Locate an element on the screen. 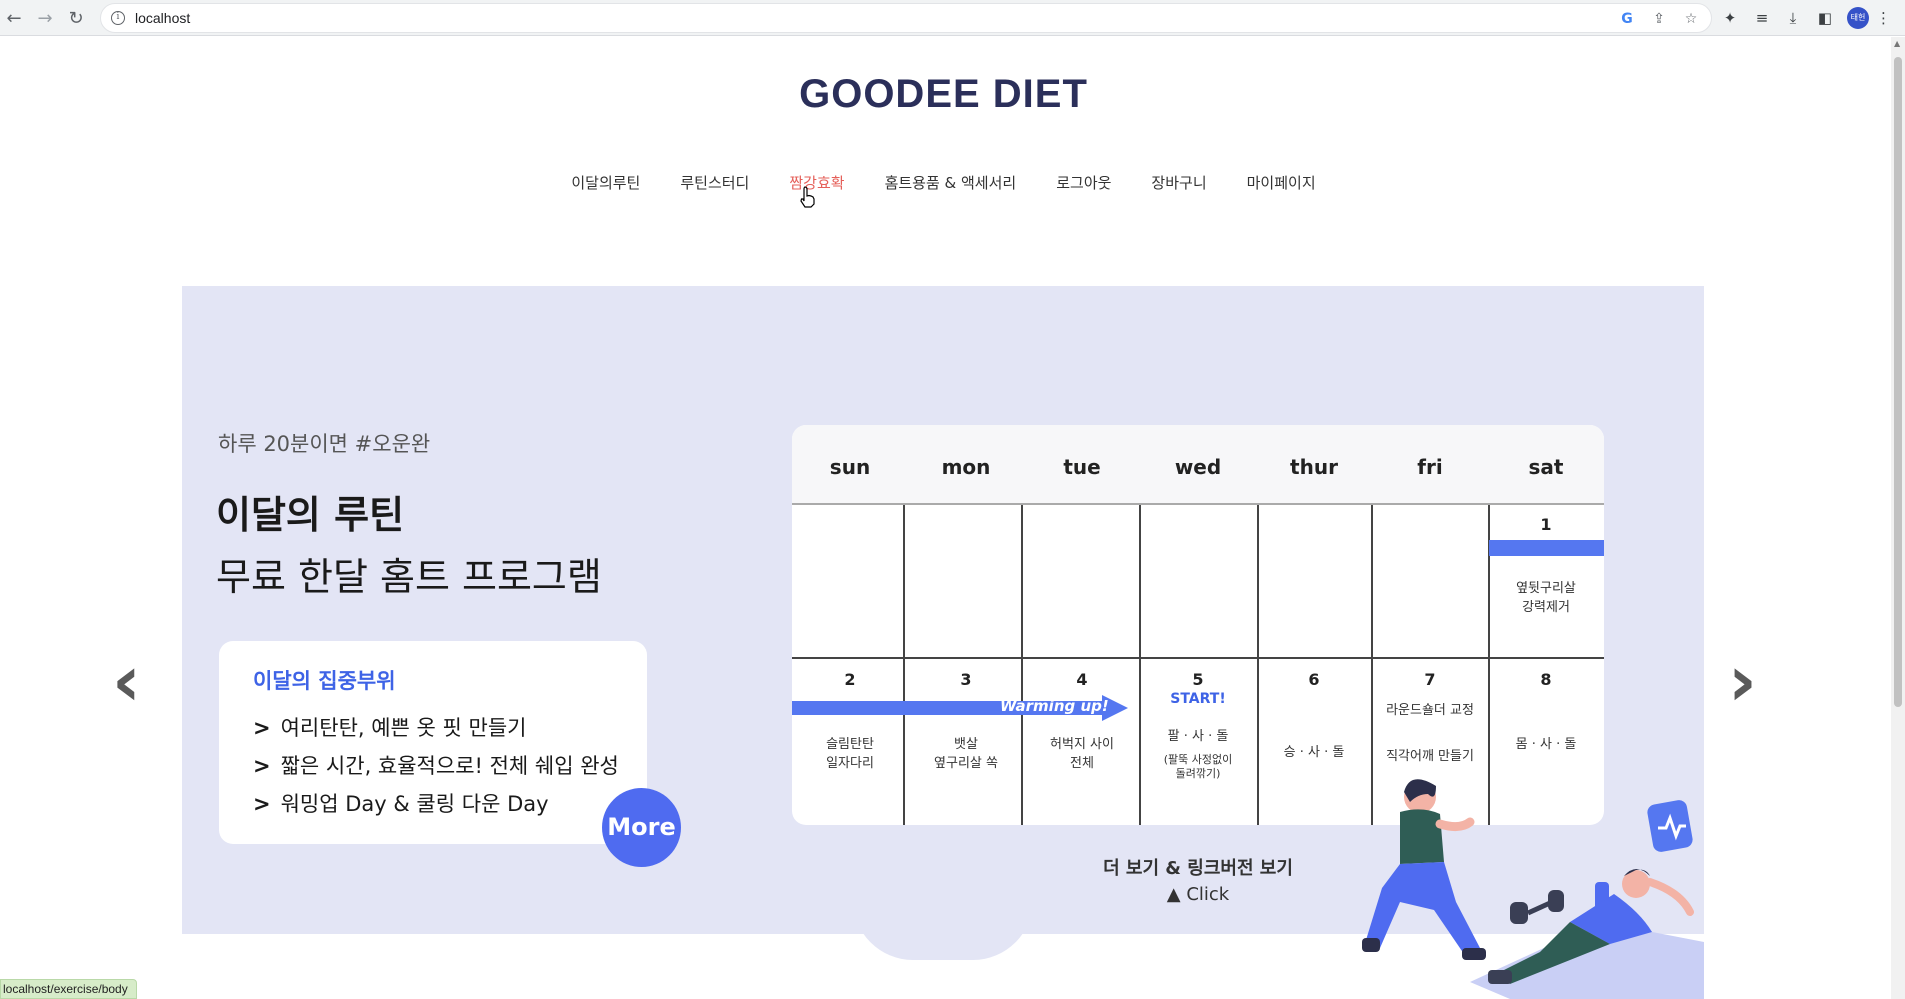 This screenshot has width=1905, height=999. workout-illustration is located at coordinates (1533, 889).